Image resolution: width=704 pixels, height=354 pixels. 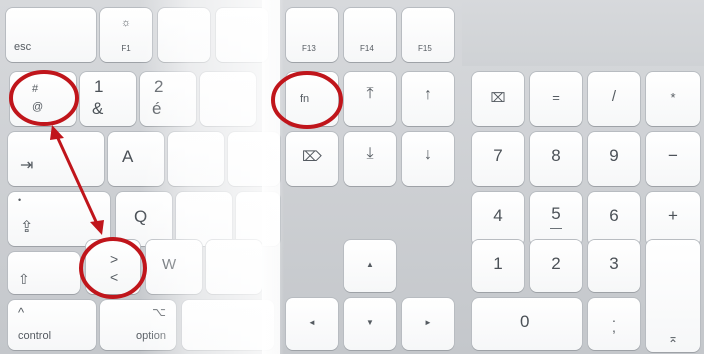 I want to click on key-f15: F15, so click(x=428, y=35).